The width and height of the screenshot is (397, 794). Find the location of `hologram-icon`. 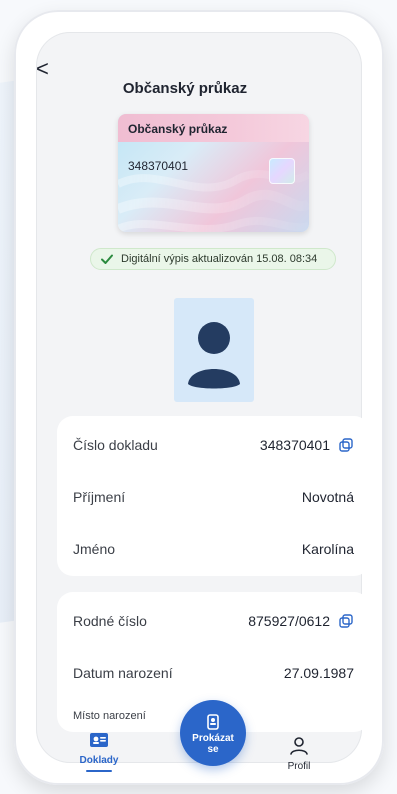

hologram-icon is located at coordinates (282, 171).